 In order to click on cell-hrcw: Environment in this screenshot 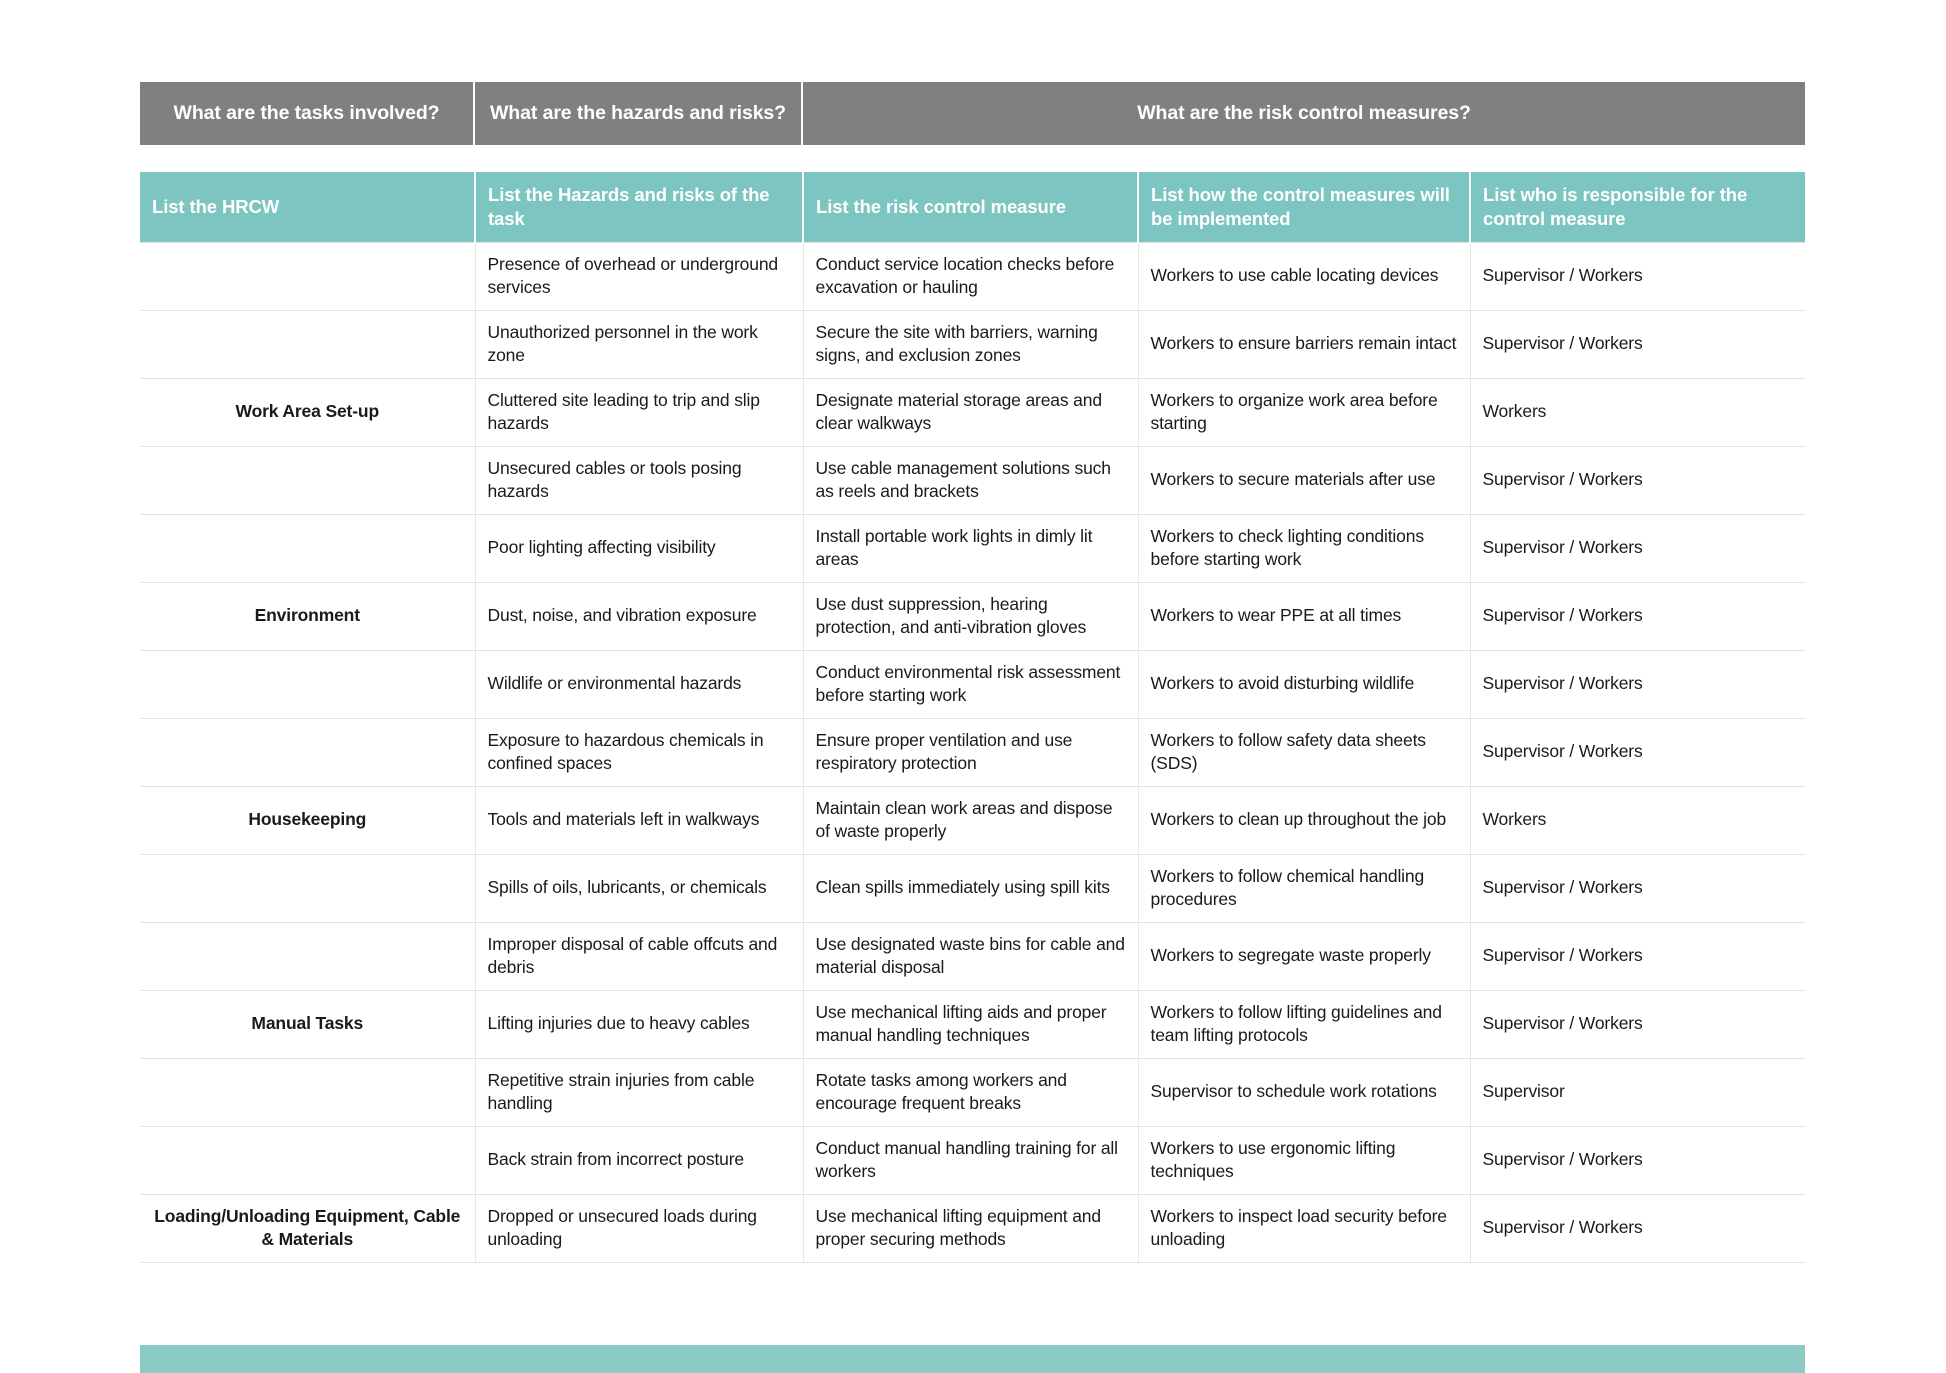, I will do `click(308, 616)`.